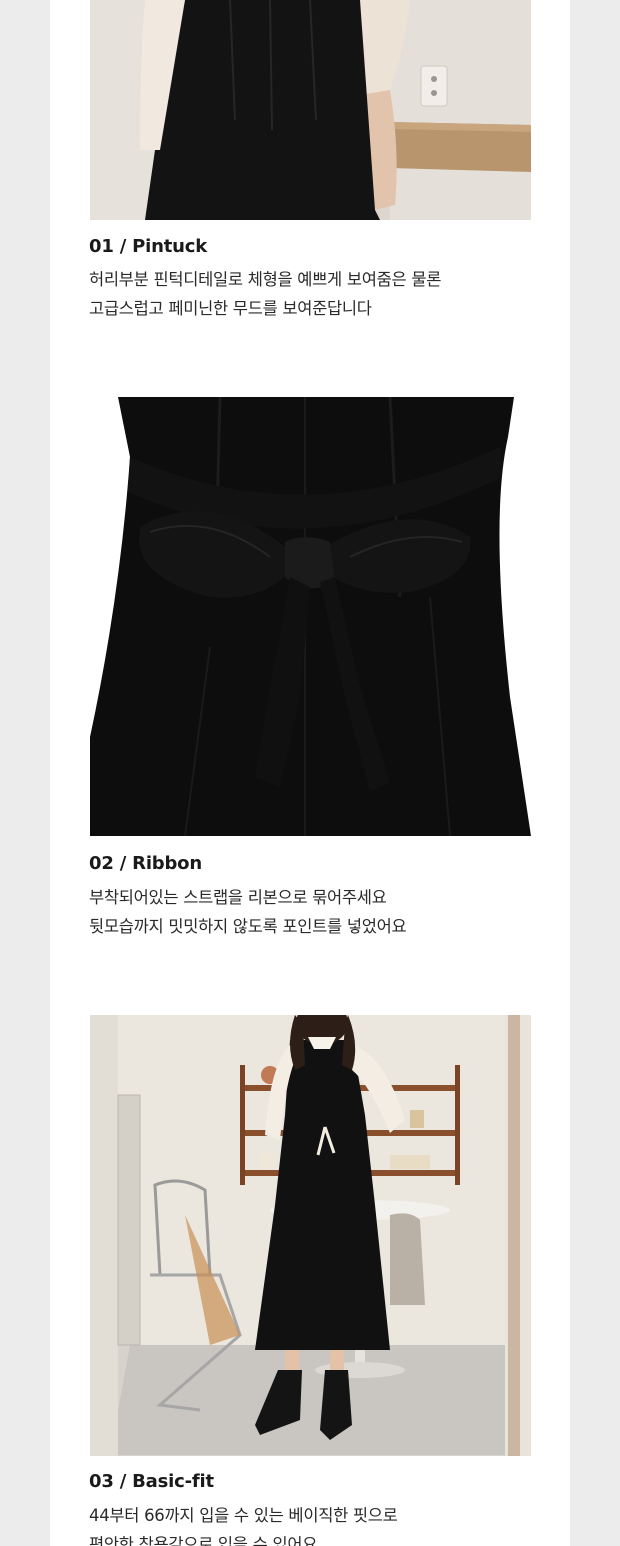  Describe the element at coordinates (238, 897) in the screenshot. I see `ribbon-description-line-1: 부착되어있는 스트랩을 리본으로 묶어주세요` at that location.